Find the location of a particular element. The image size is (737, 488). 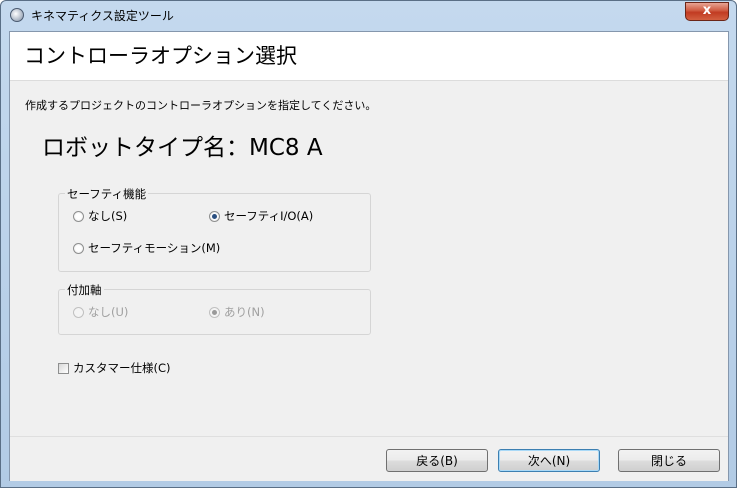

axis-present-radio: あり(N) is located at coordinates (237, 312).